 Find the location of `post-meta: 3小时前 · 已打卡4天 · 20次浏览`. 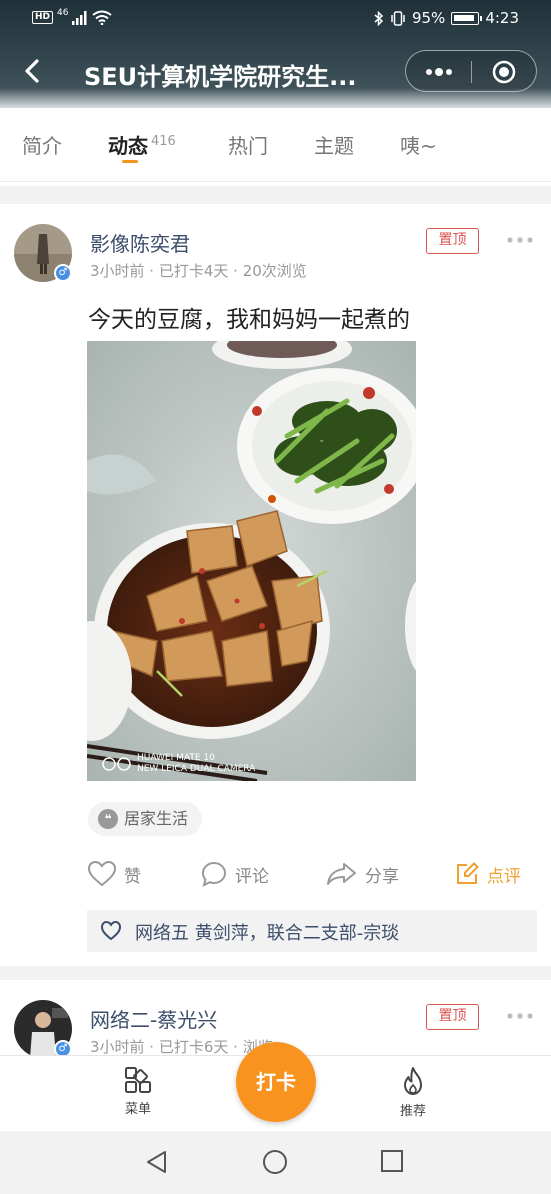

post-meta: 3小时前 · 已打卡4天 · 20次浏览 is located at coordinates (198, 271).